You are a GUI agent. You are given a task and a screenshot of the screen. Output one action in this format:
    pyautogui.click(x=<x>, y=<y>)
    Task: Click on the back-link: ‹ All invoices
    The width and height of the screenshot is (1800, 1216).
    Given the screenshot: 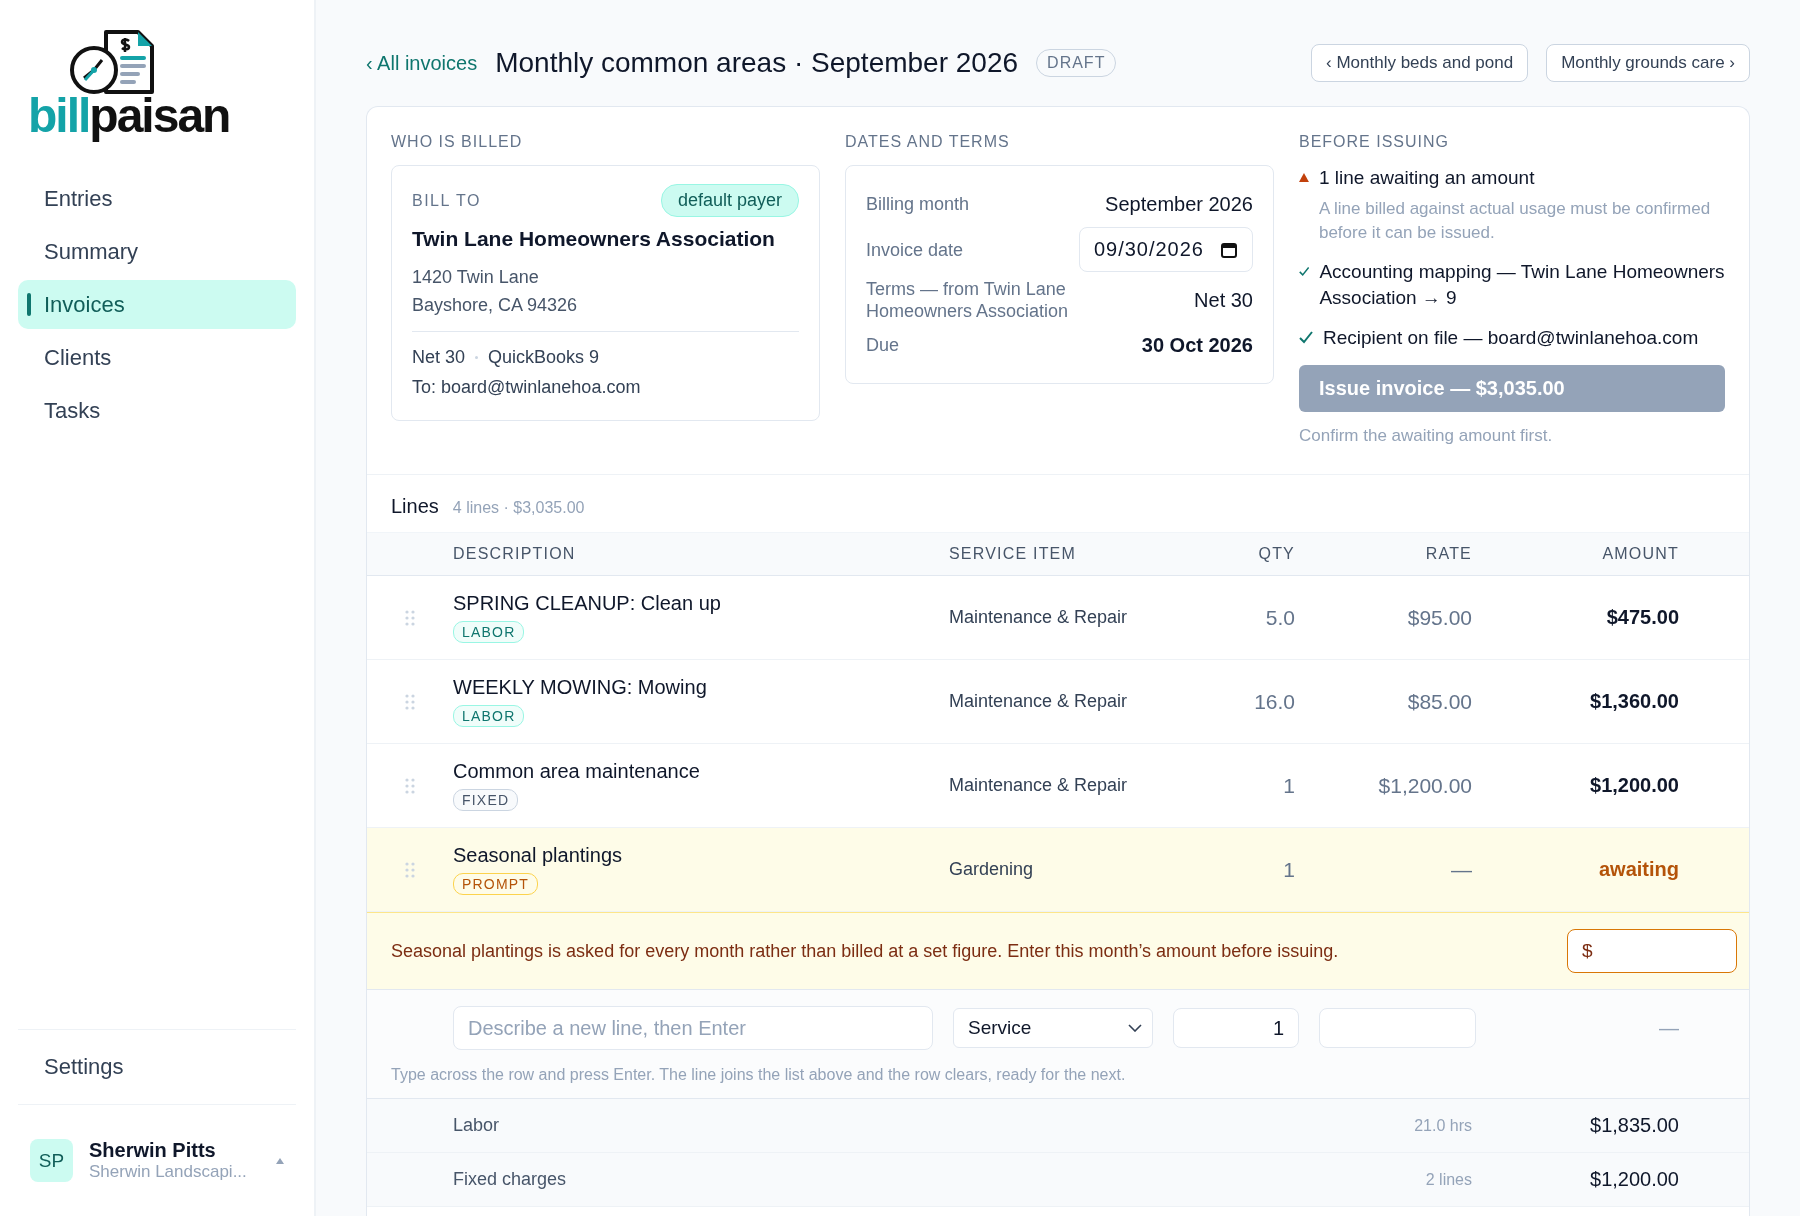 What is the action you would take?
    pyautogui.click(x=422, y=63)
    